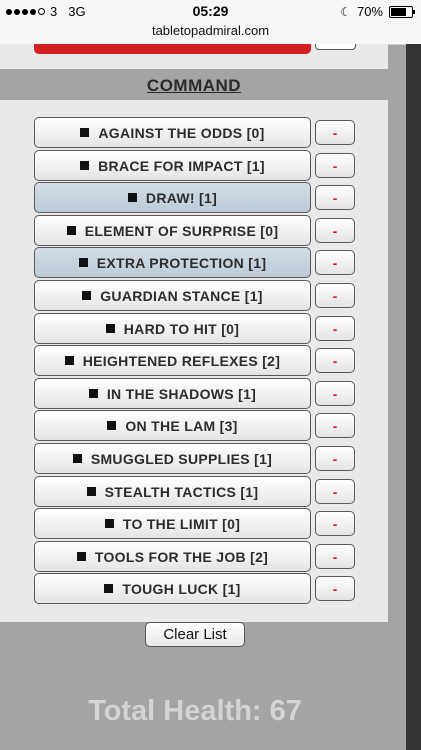 Image resolution: width=421 pixels, height=750 pixels. Describe the element at coordinates (181, 328) in the screenshot. I see `command-item-label: HARD TO HIT [0]` at that location.